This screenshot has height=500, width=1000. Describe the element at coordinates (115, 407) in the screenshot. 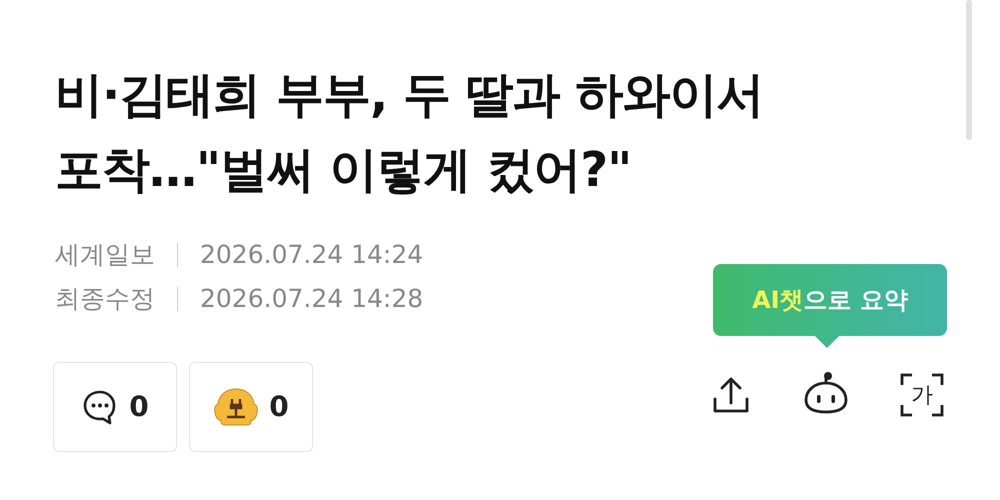

I see `comment-button: 0` at that location.